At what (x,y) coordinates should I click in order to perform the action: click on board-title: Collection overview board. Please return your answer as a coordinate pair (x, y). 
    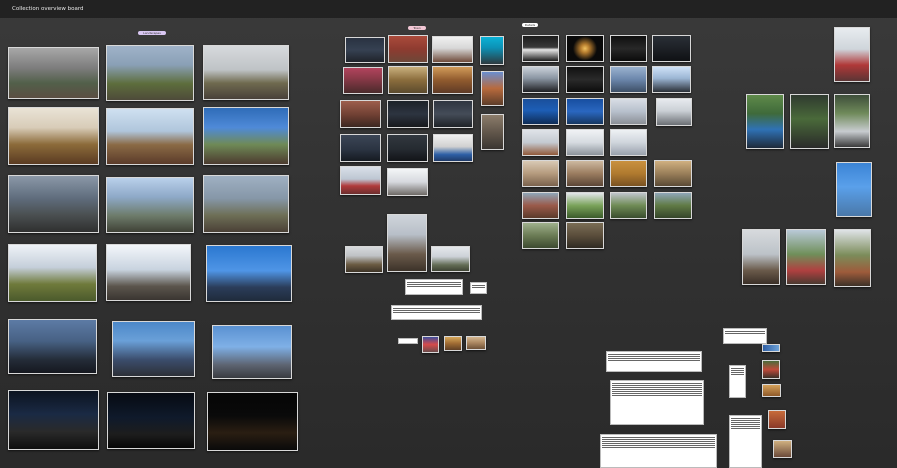
    Looking at the image, I should click on (48, 9).